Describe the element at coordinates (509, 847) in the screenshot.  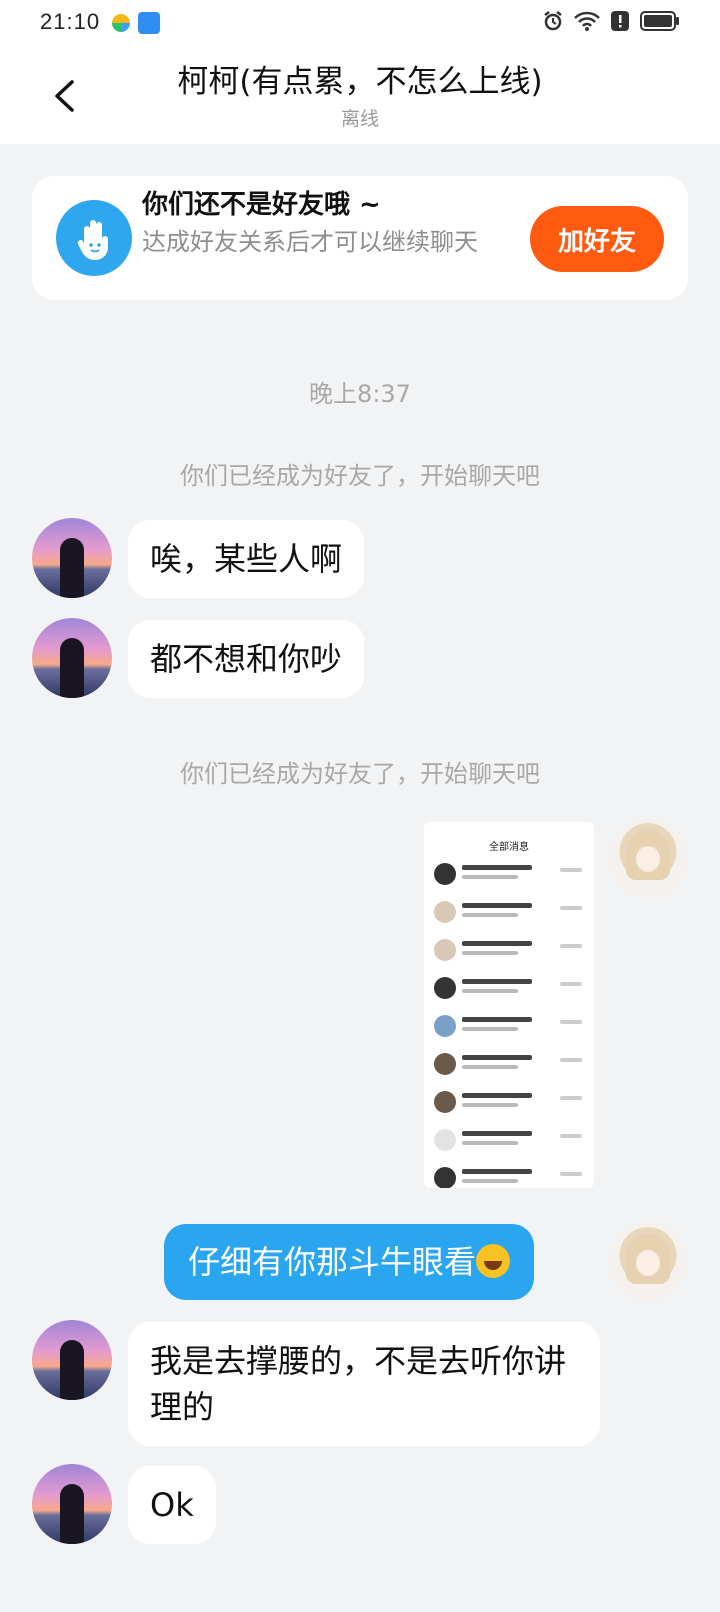
I see `sent-image-header: 全部消息` at that location.